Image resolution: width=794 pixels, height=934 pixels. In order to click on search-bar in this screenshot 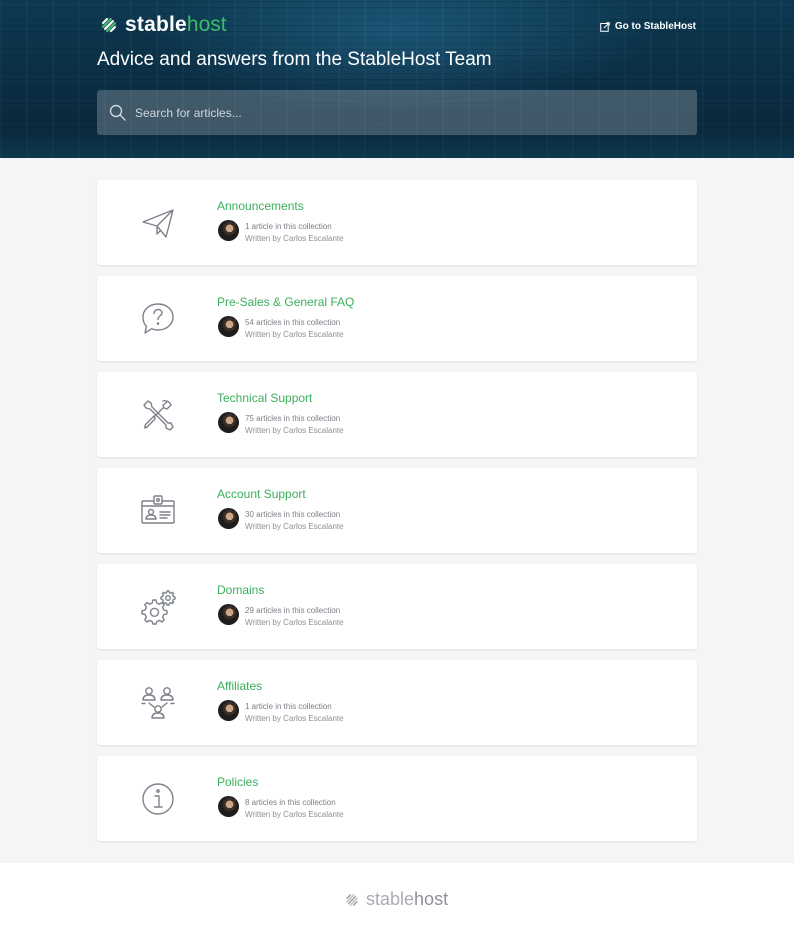, I will do `click(397, 112)`.